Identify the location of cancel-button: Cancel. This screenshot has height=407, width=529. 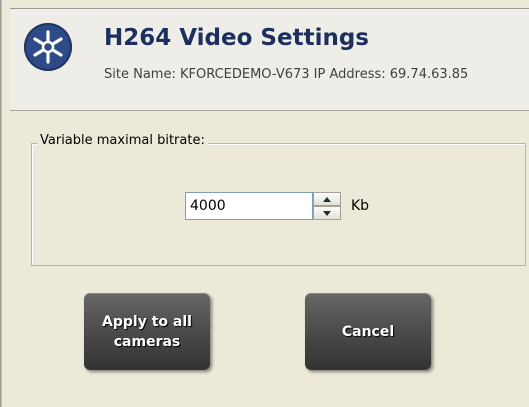
(368, 331).